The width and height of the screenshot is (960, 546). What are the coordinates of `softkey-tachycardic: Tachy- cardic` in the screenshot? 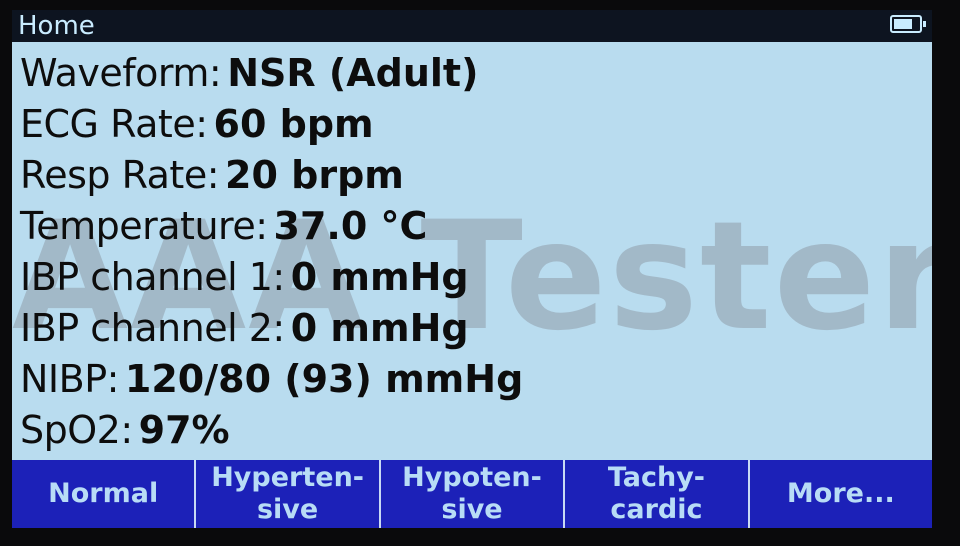 It's located at (655, 494).